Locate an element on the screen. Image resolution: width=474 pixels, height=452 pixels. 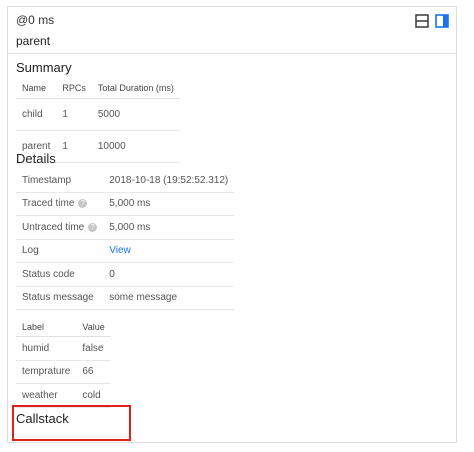
table-row: child 1 5000 is located at coordinates (98, 114).